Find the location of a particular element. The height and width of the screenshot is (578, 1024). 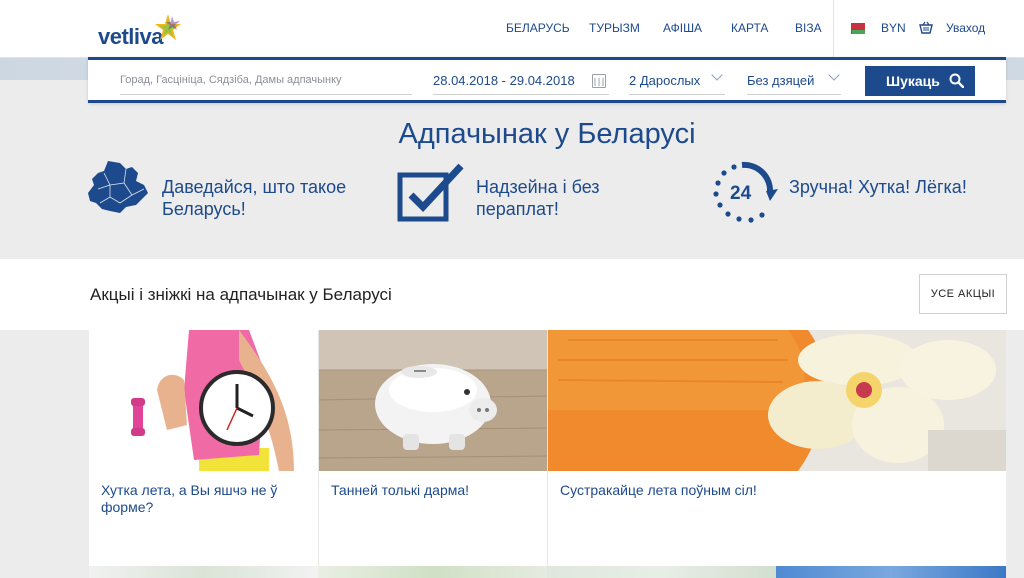

24-label: 24 is located at coordinates (741, 193).